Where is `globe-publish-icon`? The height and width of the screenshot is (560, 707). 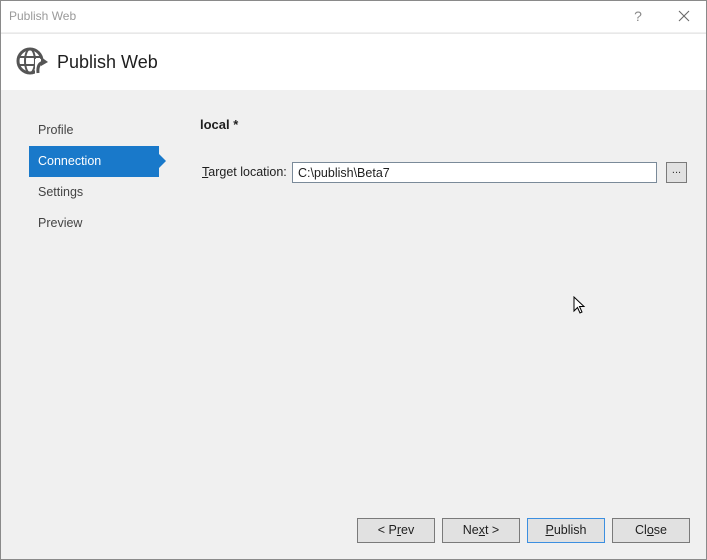
globe-publish-icon is located at coordinates (33, 62).